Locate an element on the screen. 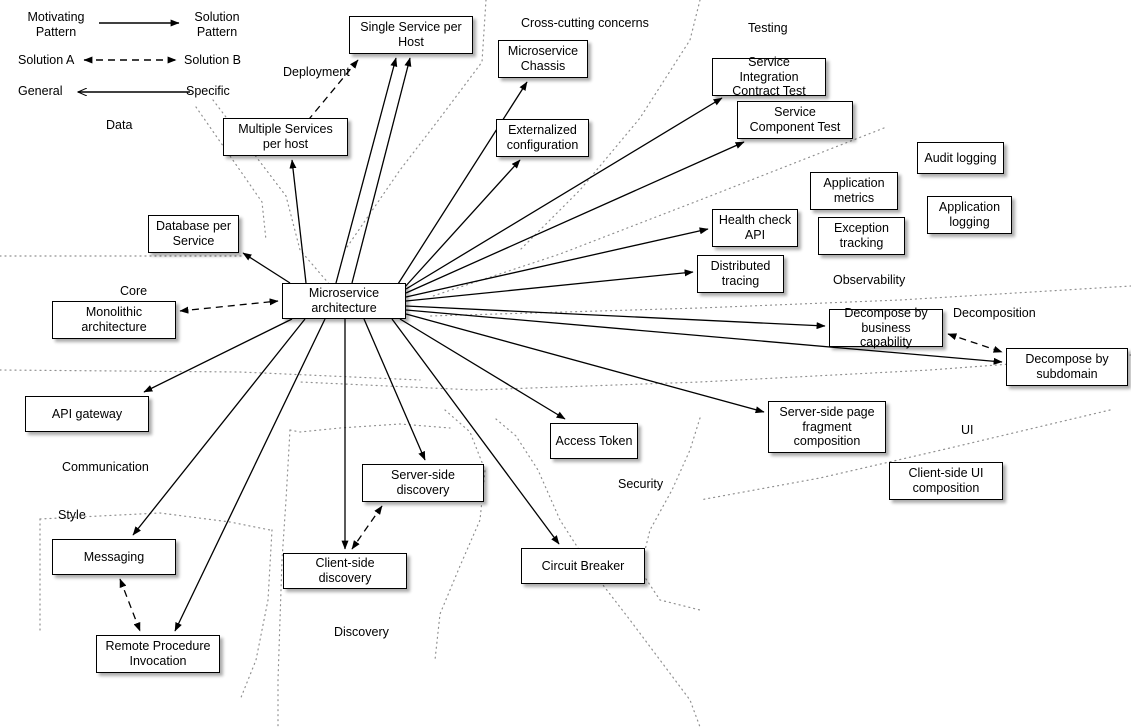  node-audit-logging: Audit logging is located at coordinates (960, 158).